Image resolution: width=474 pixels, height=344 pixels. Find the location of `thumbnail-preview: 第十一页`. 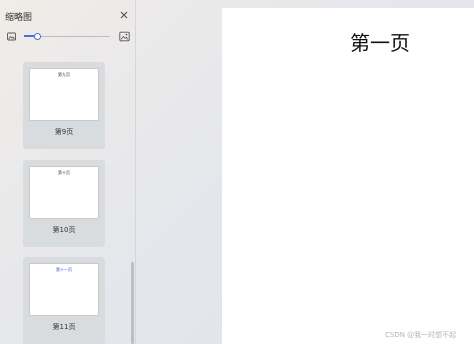

thumbnail-preview: 第十一页 is located at coordinates (64, 289).